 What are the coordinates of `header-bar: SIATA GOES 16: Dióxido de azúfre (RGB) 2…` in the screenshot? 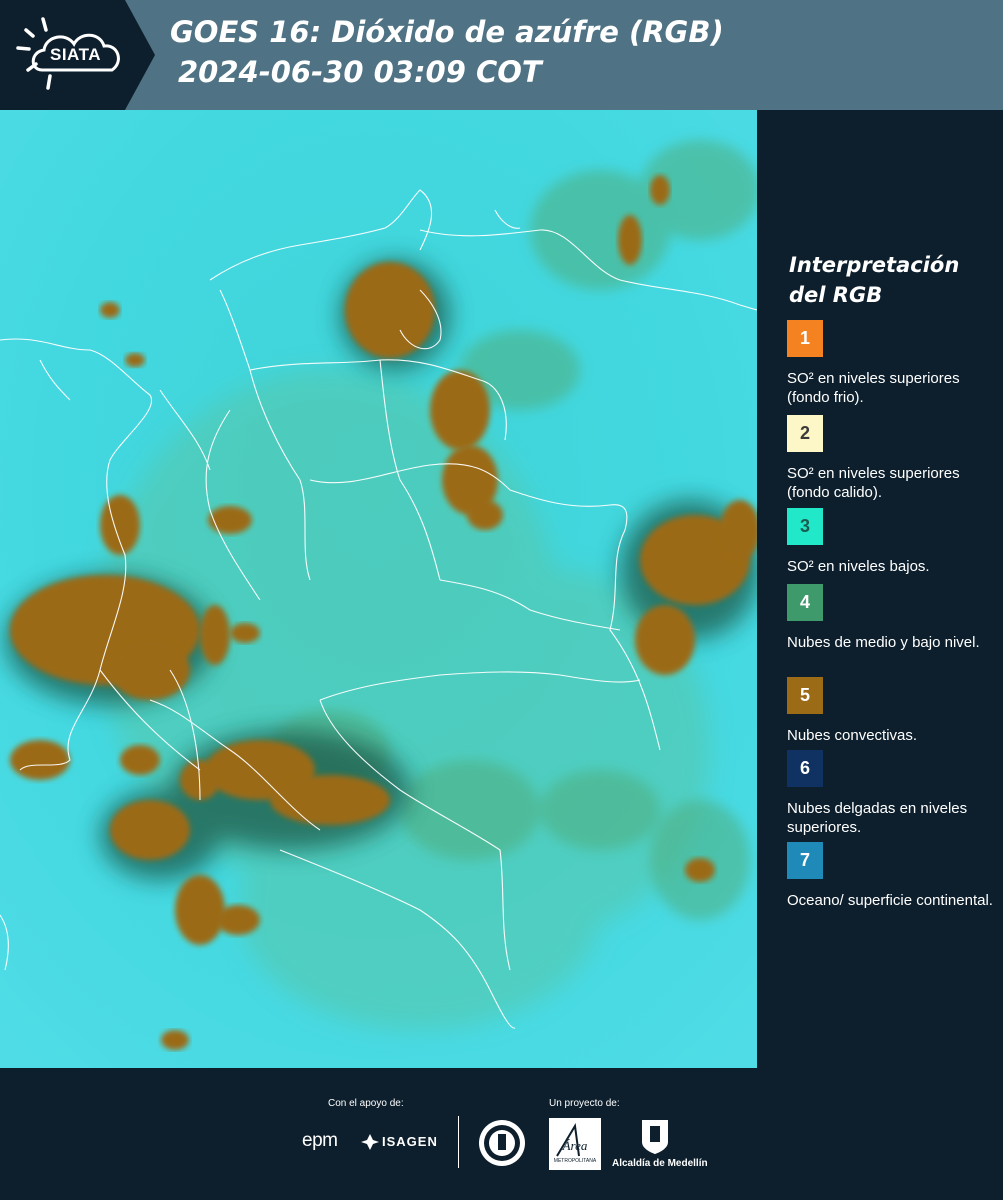 It's located at (501, 55).